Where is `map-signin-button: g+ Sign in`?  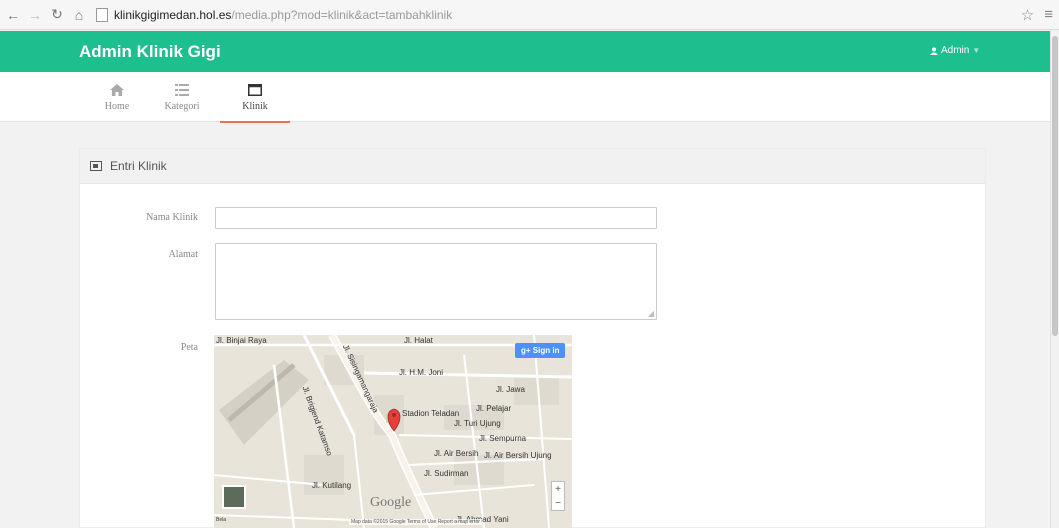
map-signin-button: g+ Sign in is located at coordinates (540, 350).